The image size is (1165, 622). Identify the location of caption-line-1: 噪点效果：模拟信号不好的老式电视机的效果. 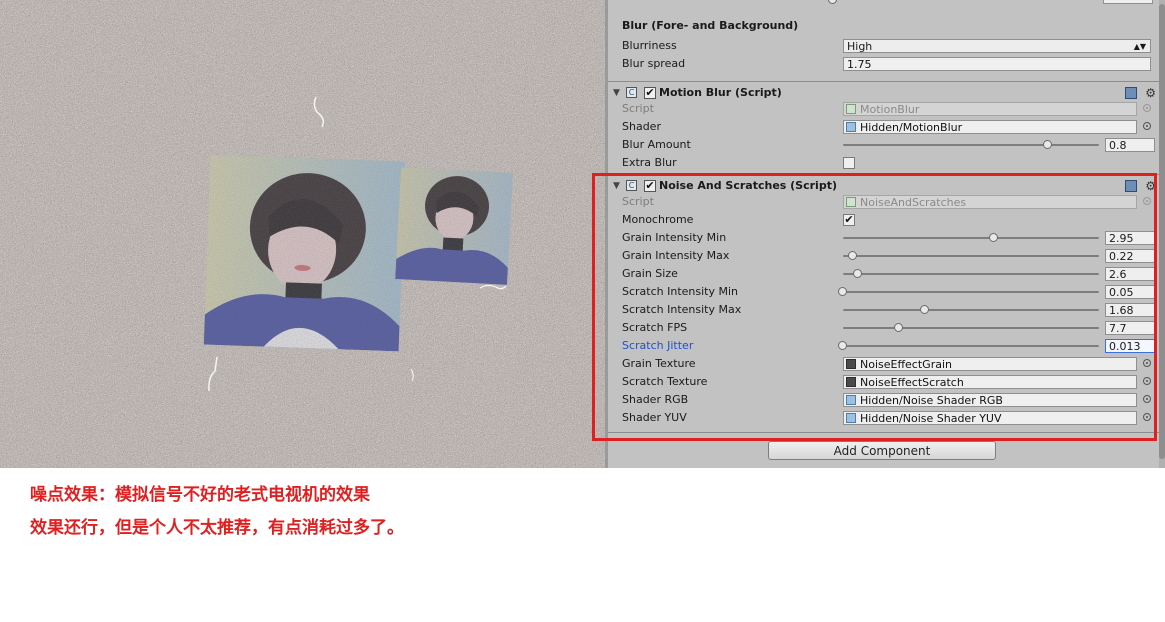
(200, 495).